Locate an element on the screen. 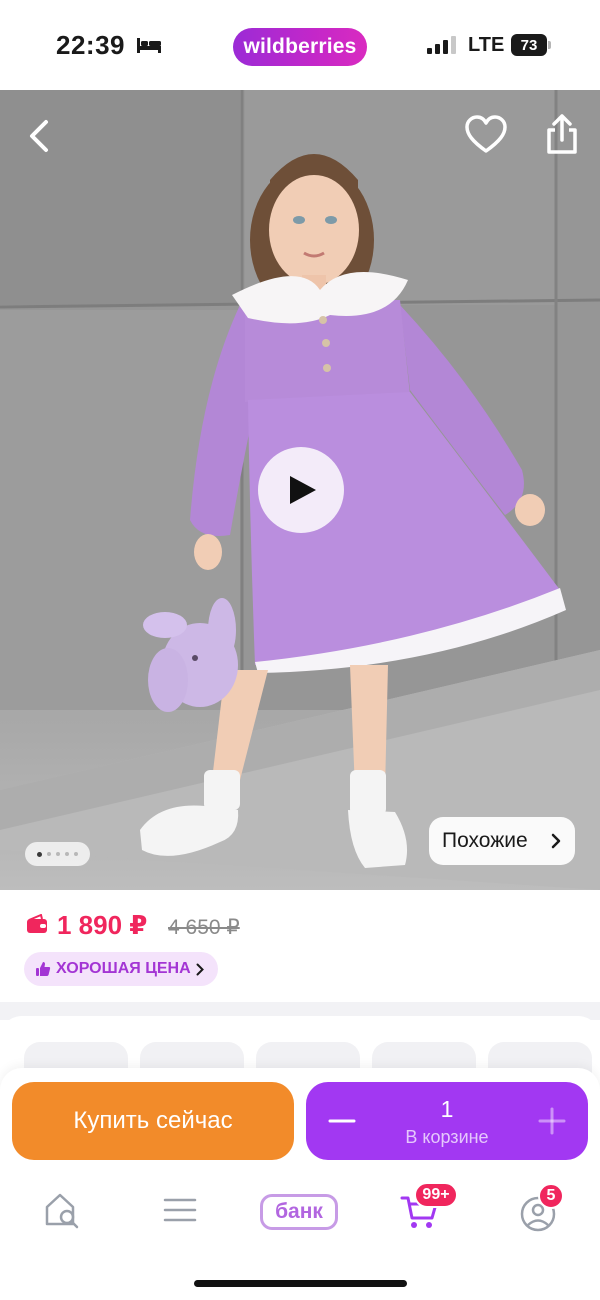 The width and height of the screenshot is (600, 1300). status-time: 22:39 is located at coordinates (90, 45).